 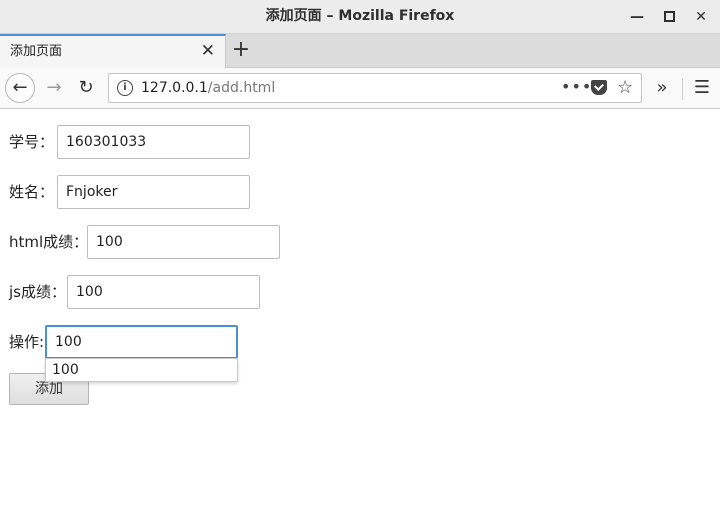 I want to click on js-score-input, so click(x=163, y=292).